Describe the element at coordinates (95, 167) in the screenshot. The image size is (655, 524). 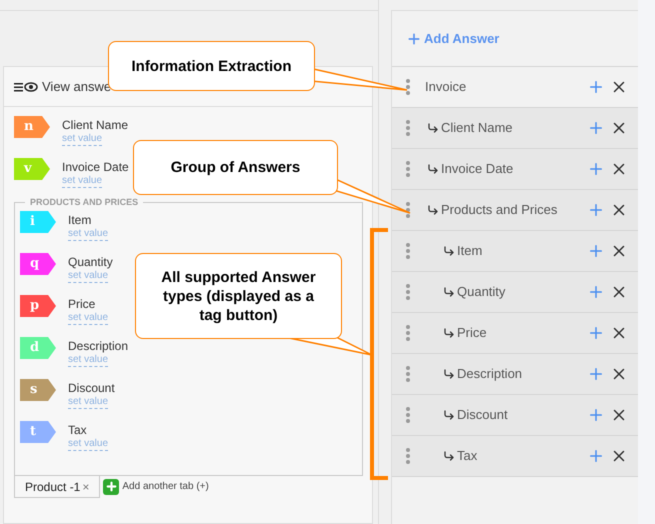
I see `answer-label: Invoice Date` at that location.